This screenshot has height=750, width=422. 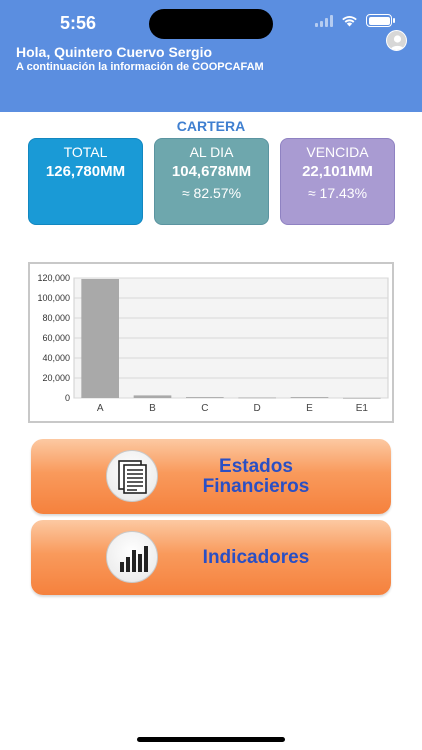 I want to click on chart-x-tick-label: B, so click(x=152, y=408).